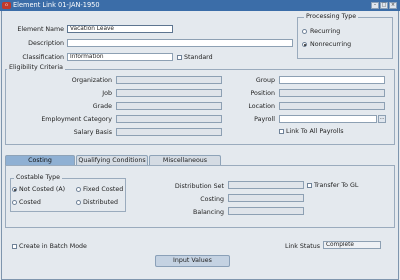 The height and width of the screenshot is (280, 400). What do you see at coordinates (40, 160) in the screenshot?
I see `tab-costing: Costing` at bounding box center [40, 160].